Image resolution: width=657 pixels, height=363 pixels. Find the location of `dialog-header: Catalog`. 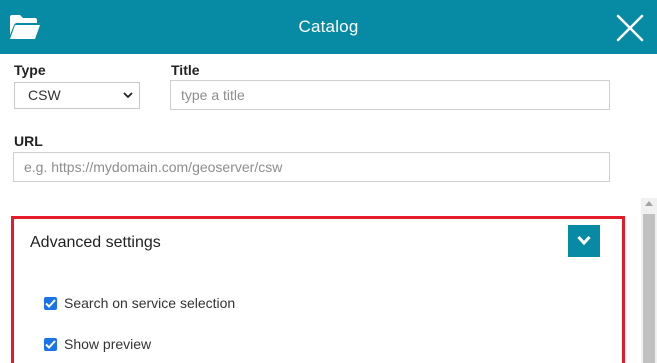

dialog-header: Catalog is located at coordinates (328, 27).